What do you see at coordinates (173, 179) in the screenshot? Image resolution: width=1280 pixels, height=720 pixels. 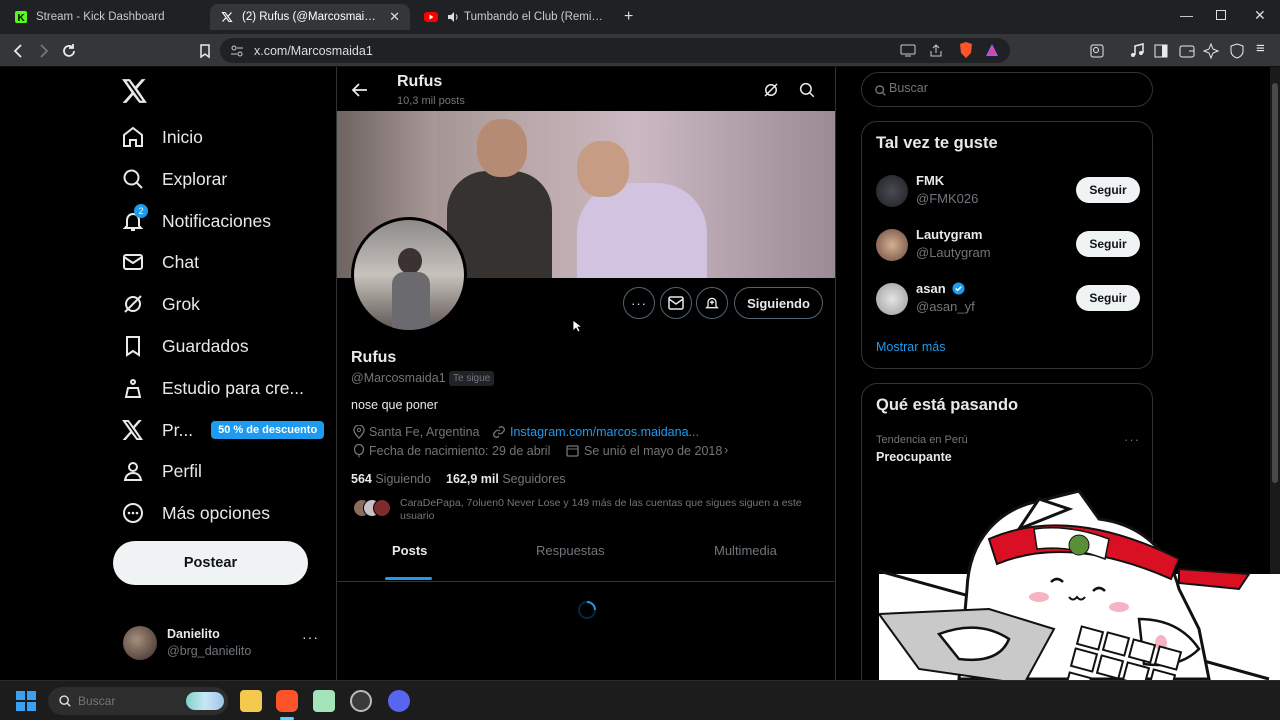 I see `sidebar-item-explorar: Explorar` at bounding box center [173, 179].